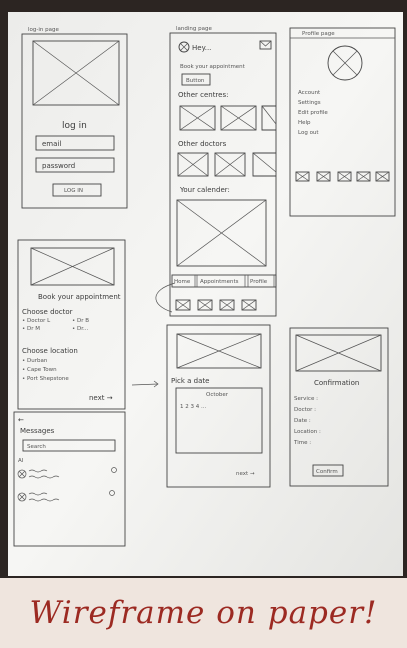  What do you see at coordinates (304, 123) in the screenshot?
I see `menu-help: Help` at bounding box center [304, 123].